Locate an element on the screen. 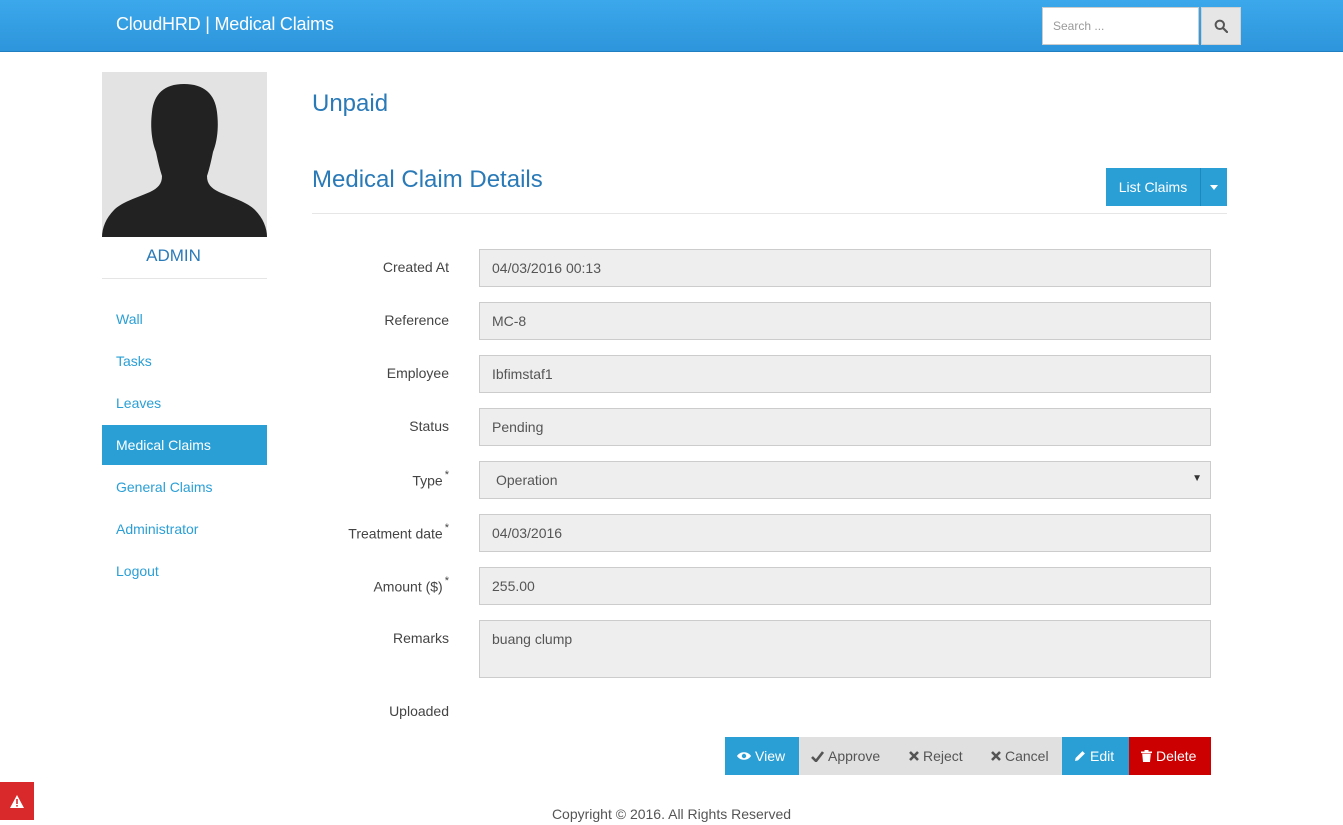  treatment-date-label-wrap: Treatment date * is located at coordinates (374, 532).